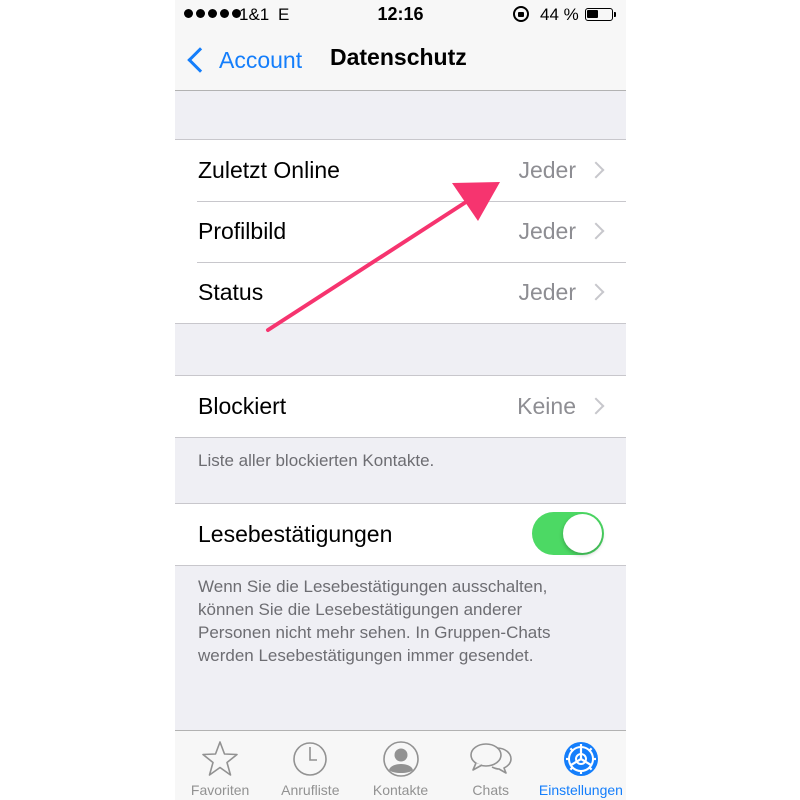 Image resolution: width=800 pixels, height=800 pixels. What do you see at coordinates (242, 231) in the screenshot?
I see `row-label: Profilbild` at bounding box center [242, 231].